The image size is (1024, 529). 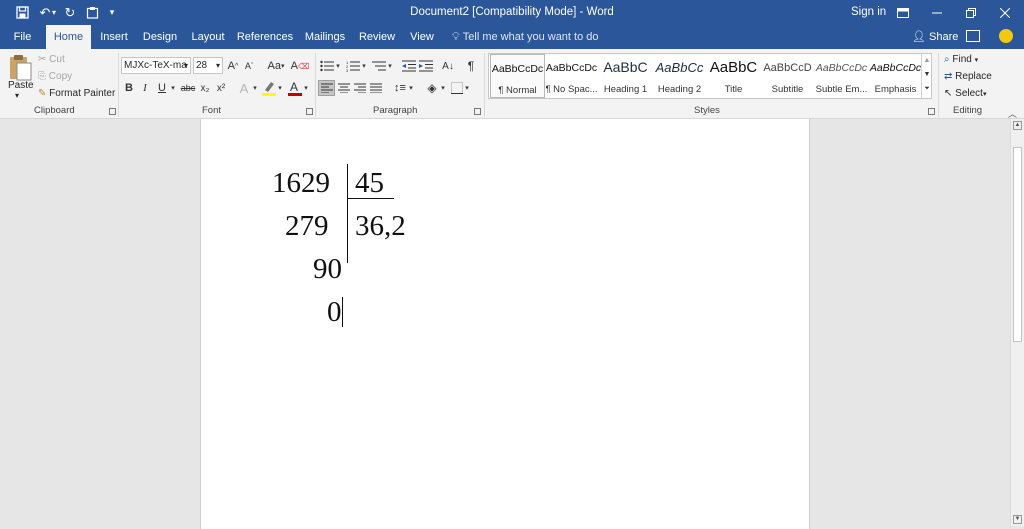 What do you see at coordinates (1006, 36) in the screenshot?
I see `smiley-feedback-icon` at bounding box center [1006, 36].